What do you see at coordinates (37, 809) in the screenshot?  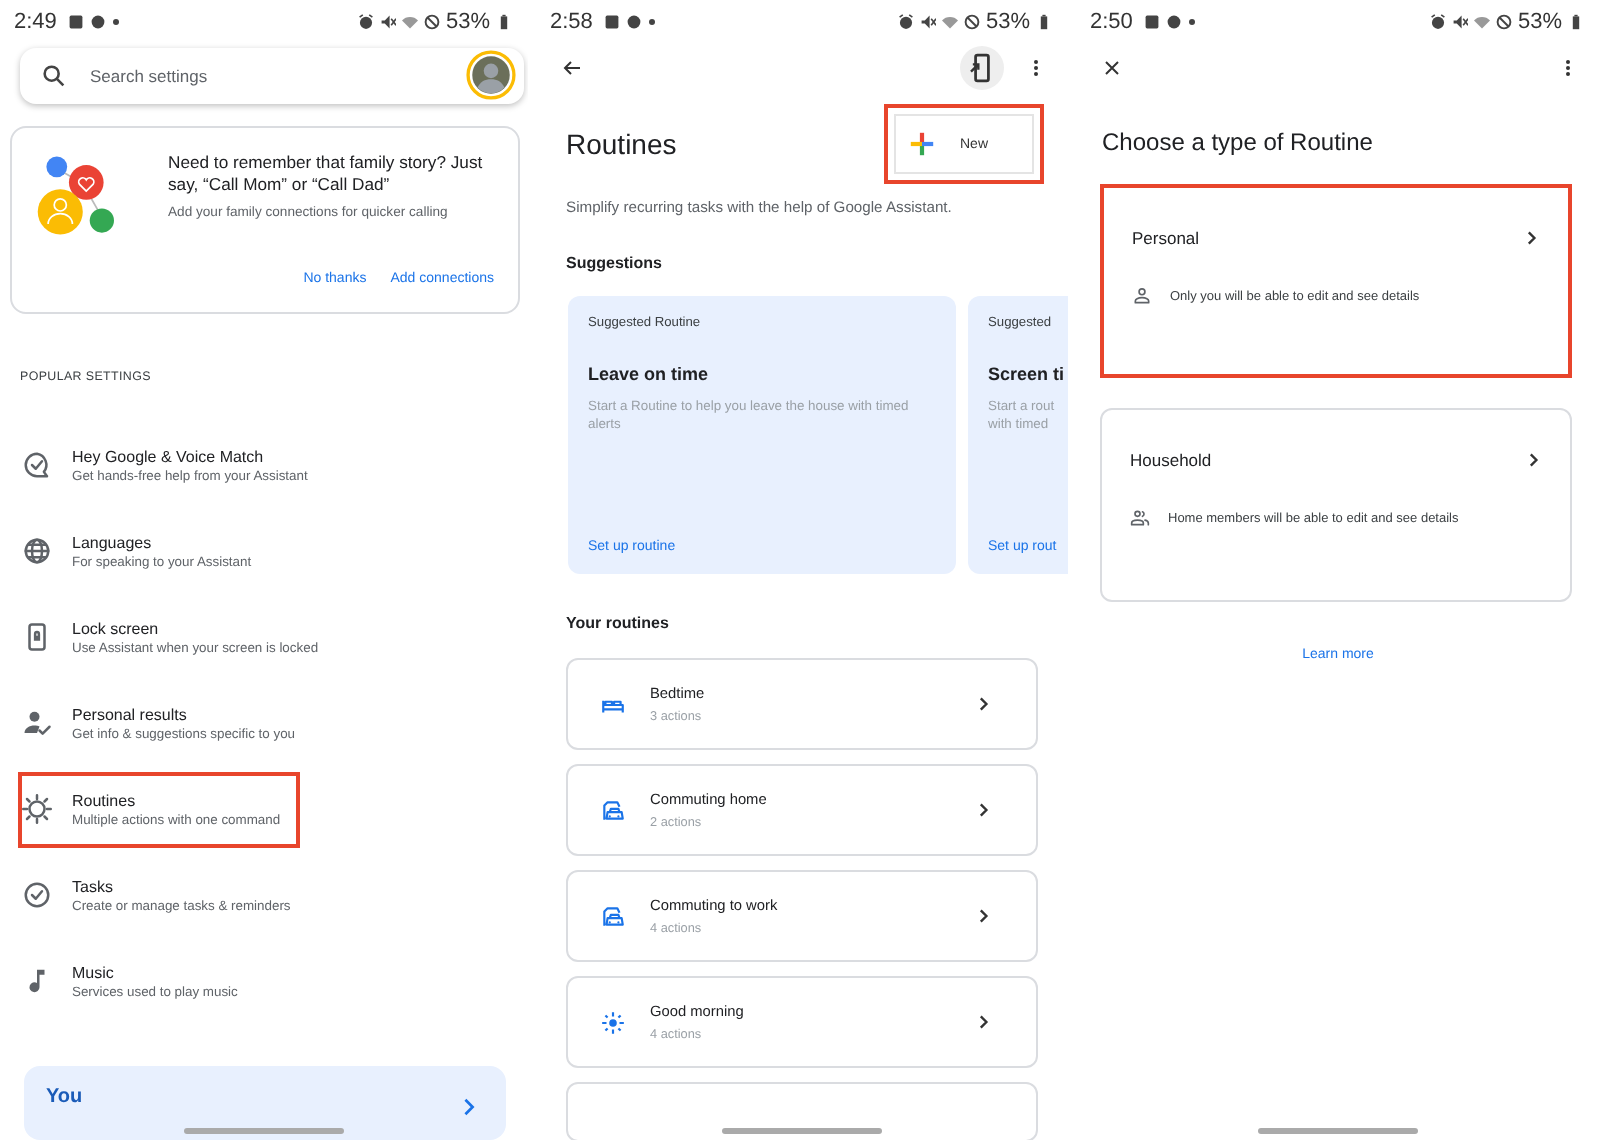 I see `gear-icon` at bounding box center [37, 809].